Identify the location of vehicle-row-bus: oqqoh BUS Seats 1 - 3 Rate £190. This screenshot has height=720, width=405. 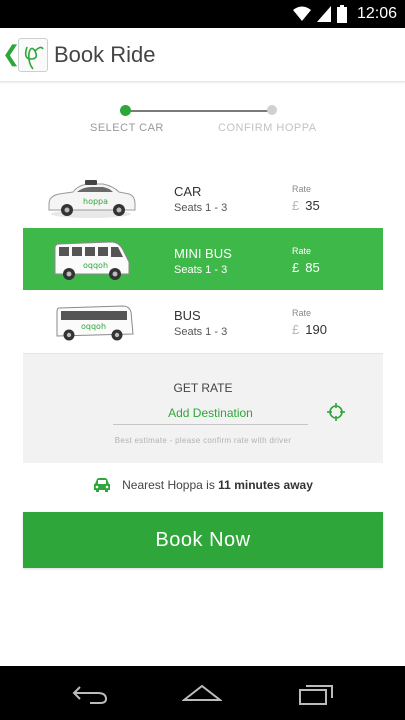
(203, 321).